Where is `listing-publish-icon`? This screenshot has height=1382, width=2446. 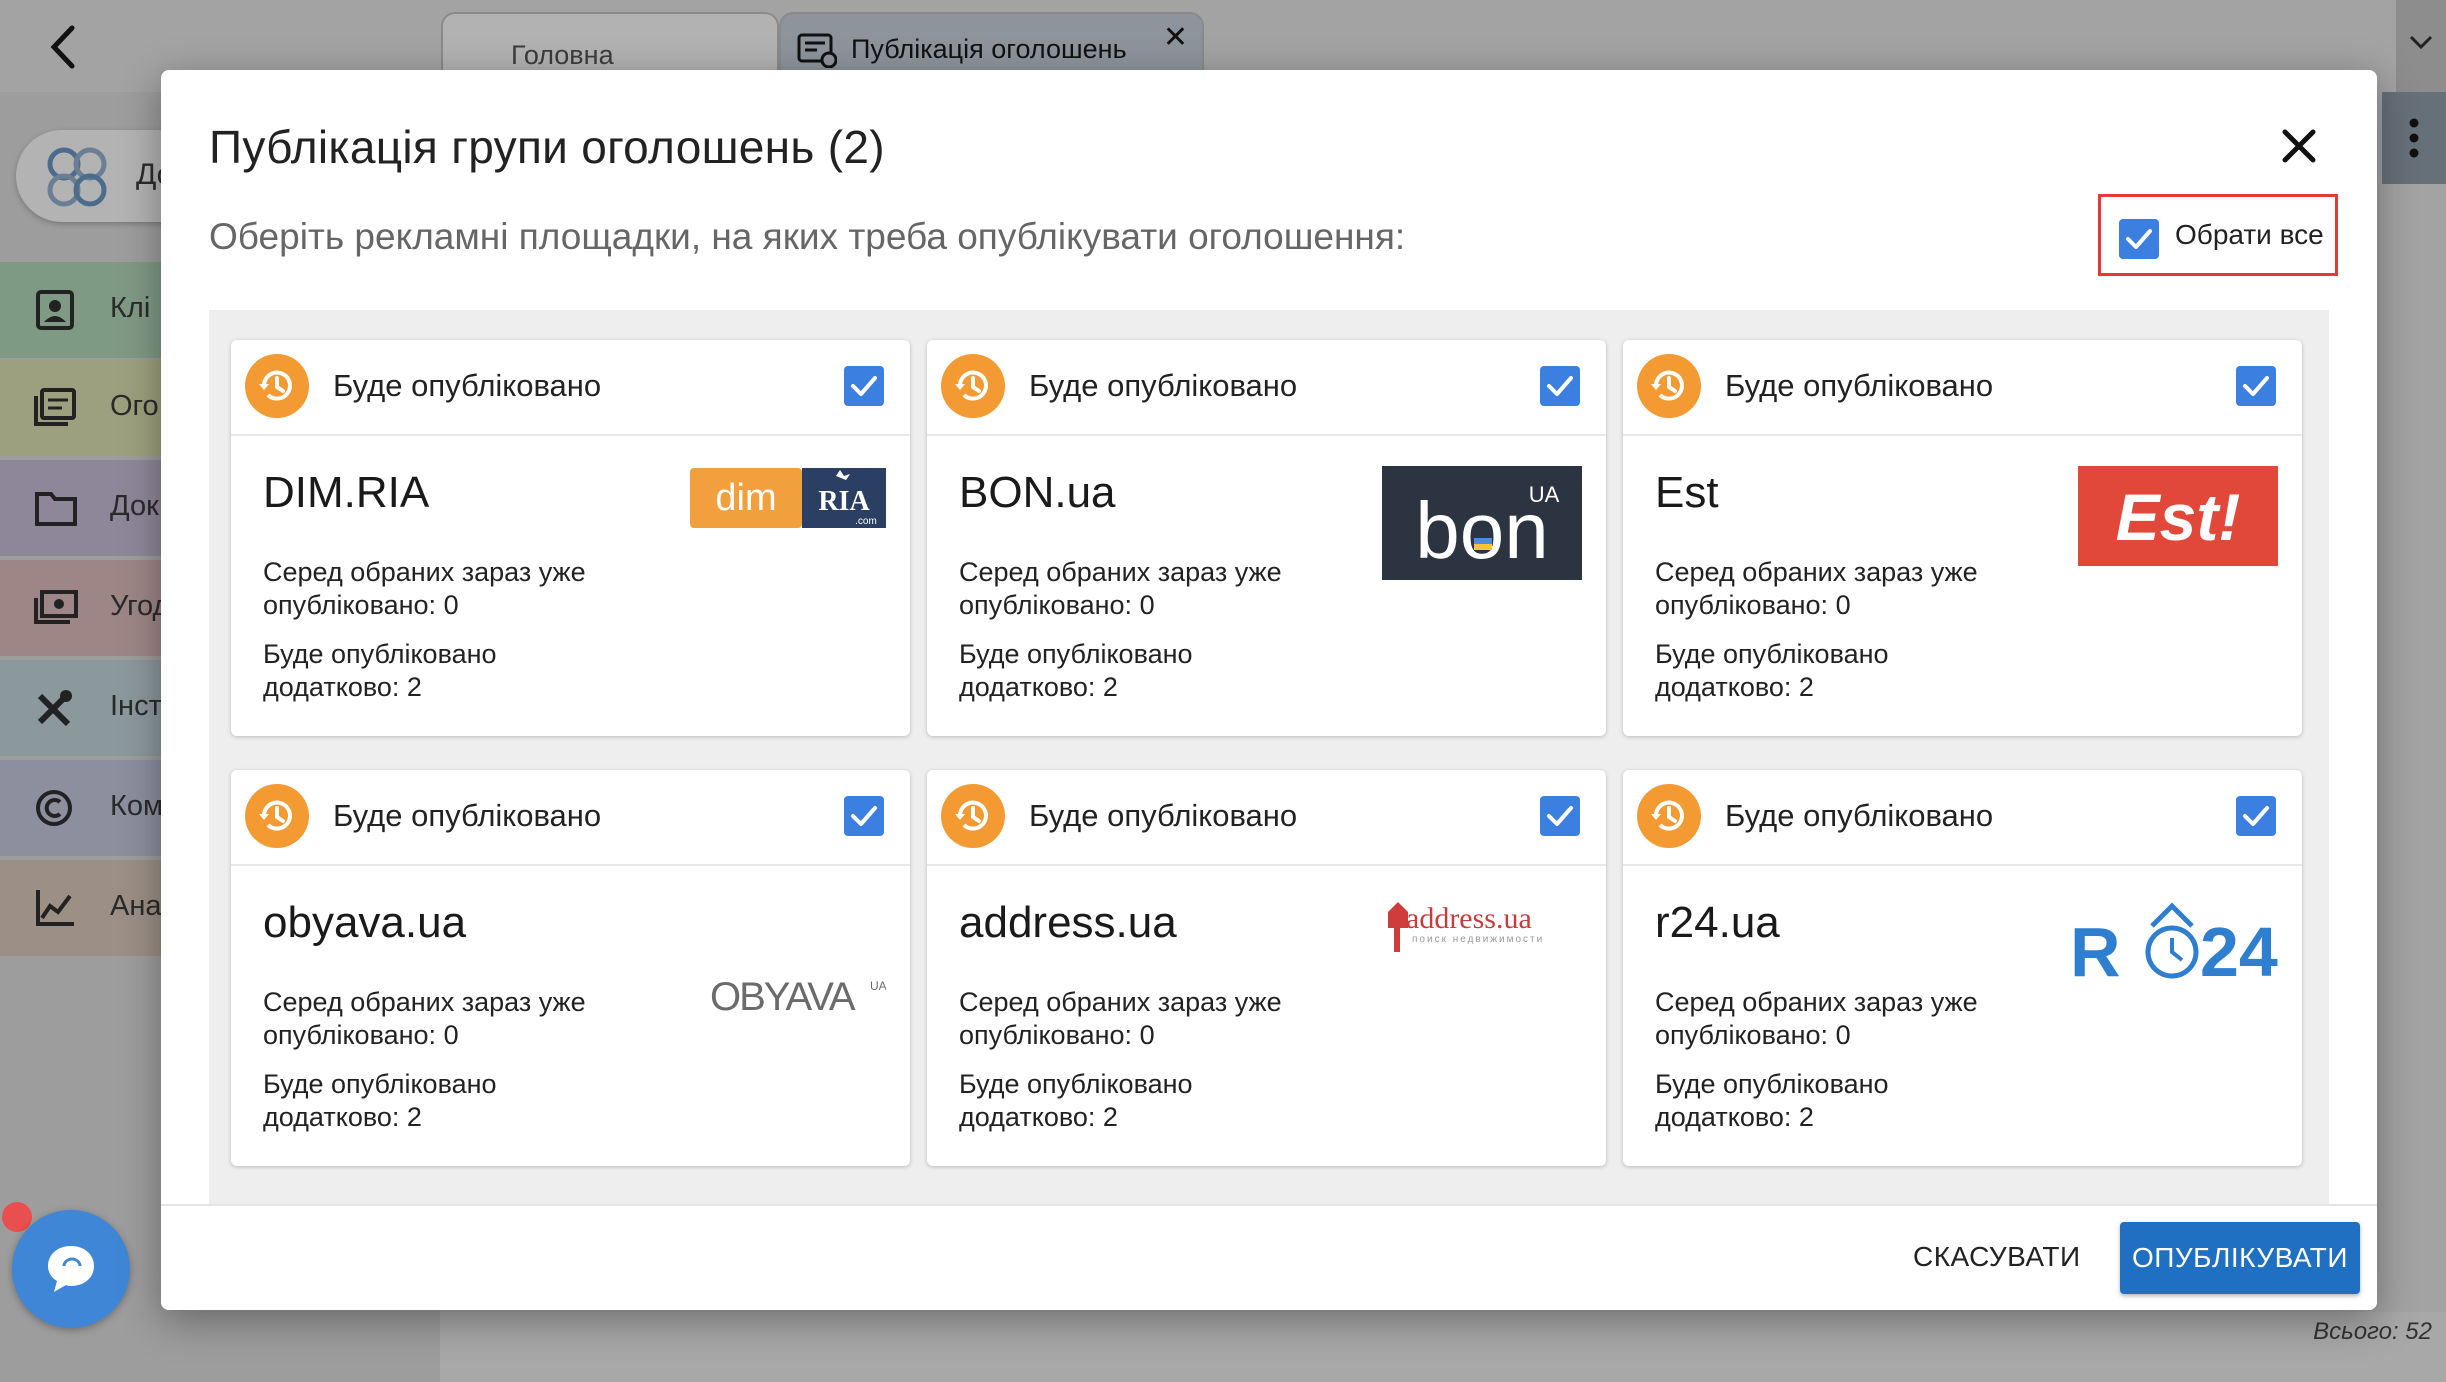 listing-publish-icon is located at coordinates (817, 50).